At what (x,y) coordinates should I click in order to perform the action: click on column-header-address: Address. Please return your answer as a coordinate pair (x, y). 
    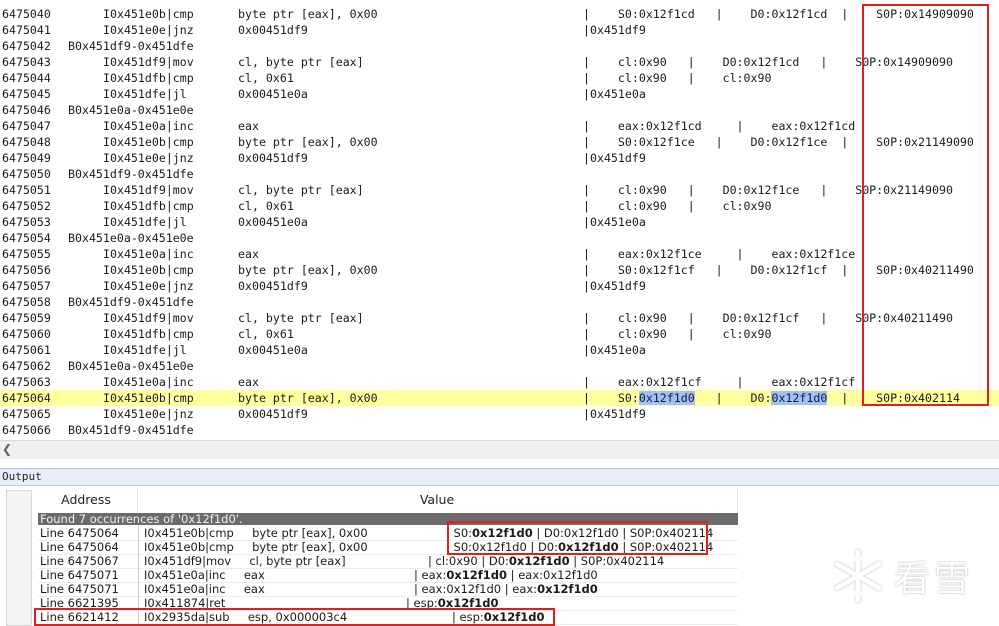
    Looking at the image, I should click on (86, 500).